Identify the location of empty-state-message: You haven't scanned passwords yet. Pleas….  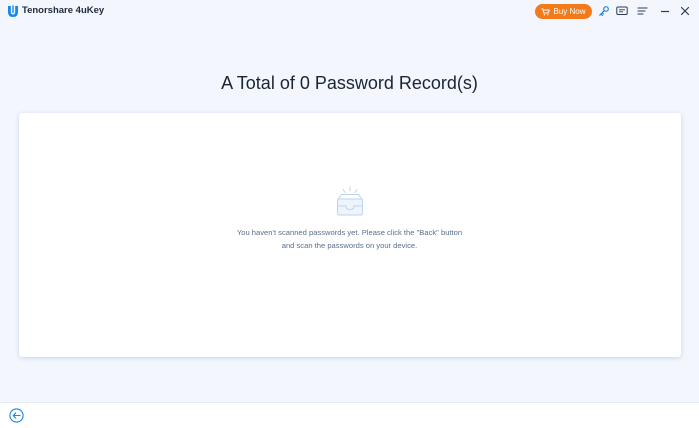
(349, 239).